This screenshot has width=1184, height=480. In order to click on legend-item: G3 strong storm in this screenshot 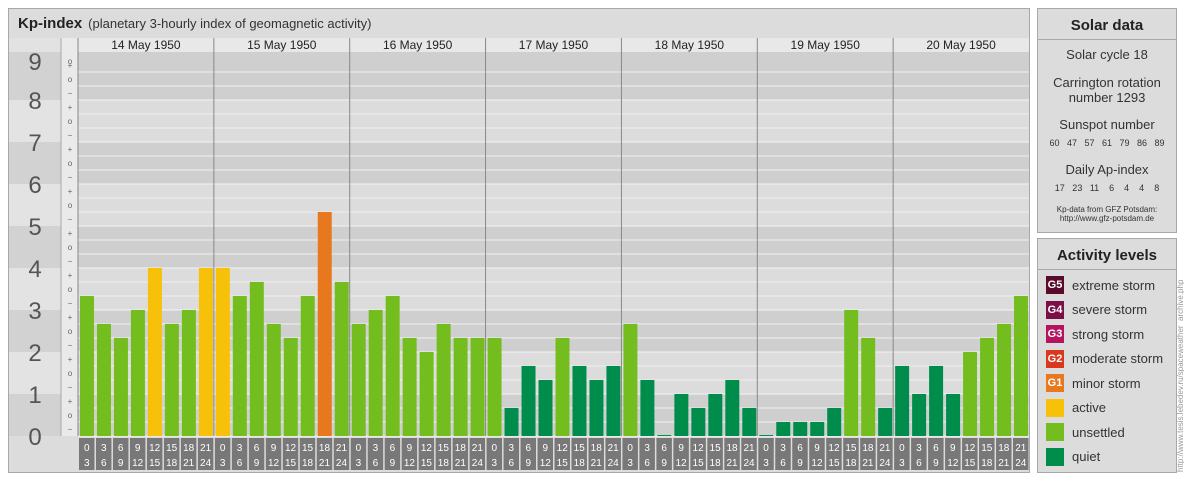, I will do `click(1095, 334)`.